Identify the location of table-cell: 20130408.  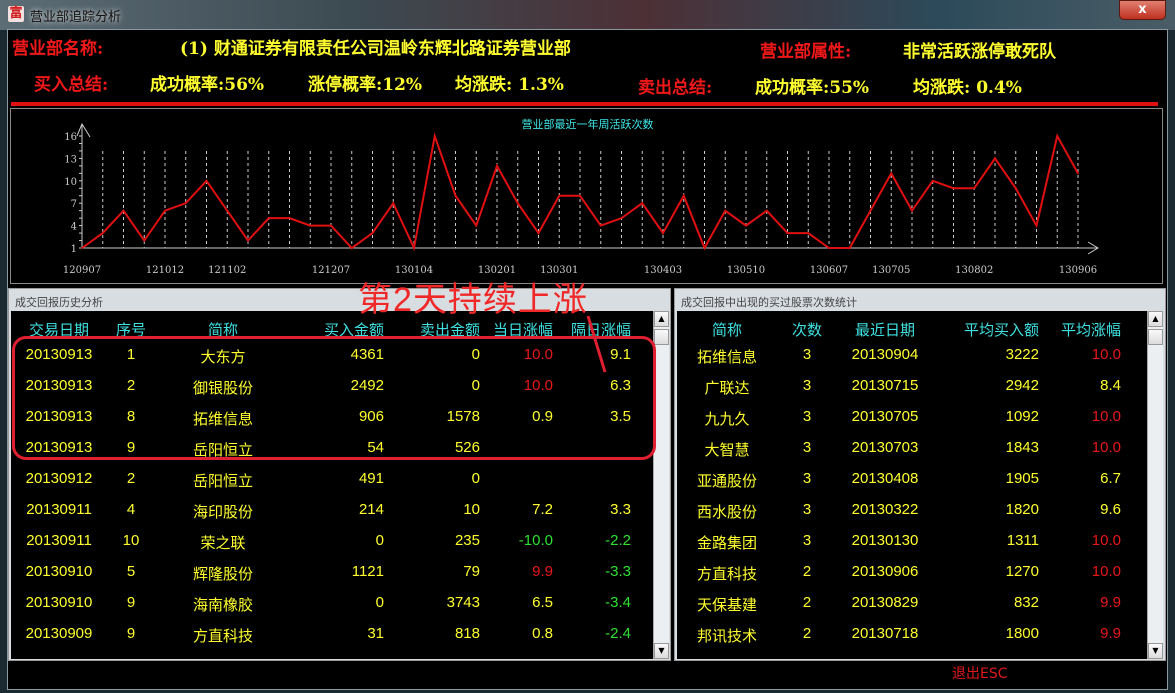
(885, 478).